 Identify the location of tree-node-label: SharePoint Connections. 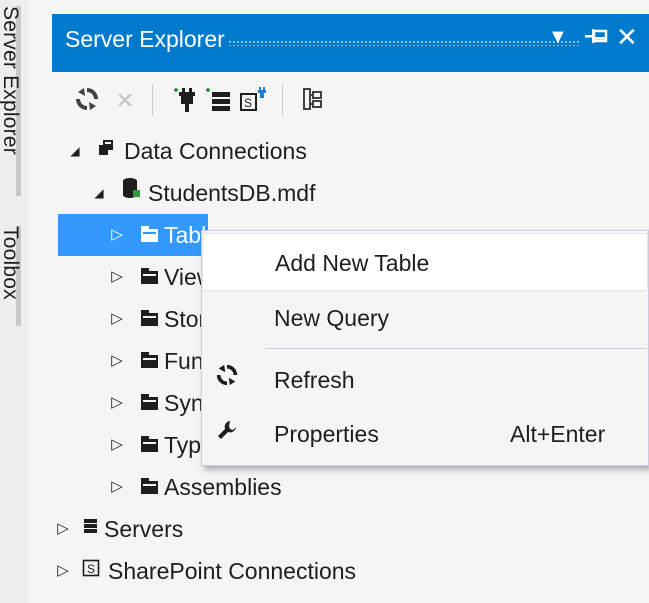
(232, 571).